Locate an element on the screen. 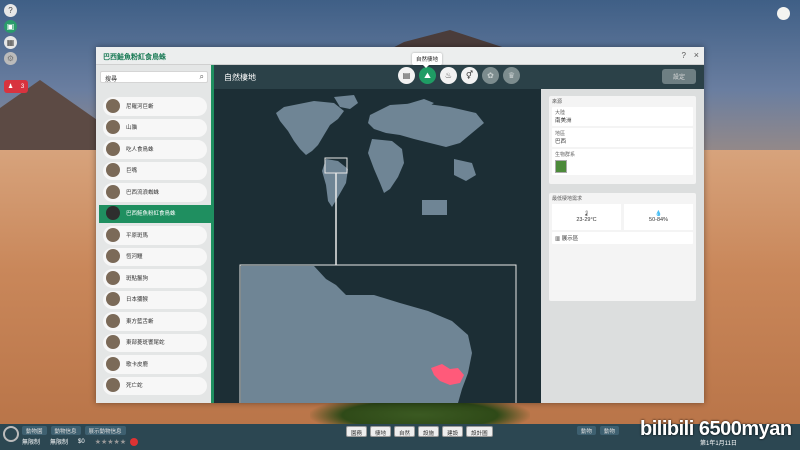 The width and height of the screenshot is (800, 450). blueprint-button: 設計圖 is located at coordinates (479, 431).